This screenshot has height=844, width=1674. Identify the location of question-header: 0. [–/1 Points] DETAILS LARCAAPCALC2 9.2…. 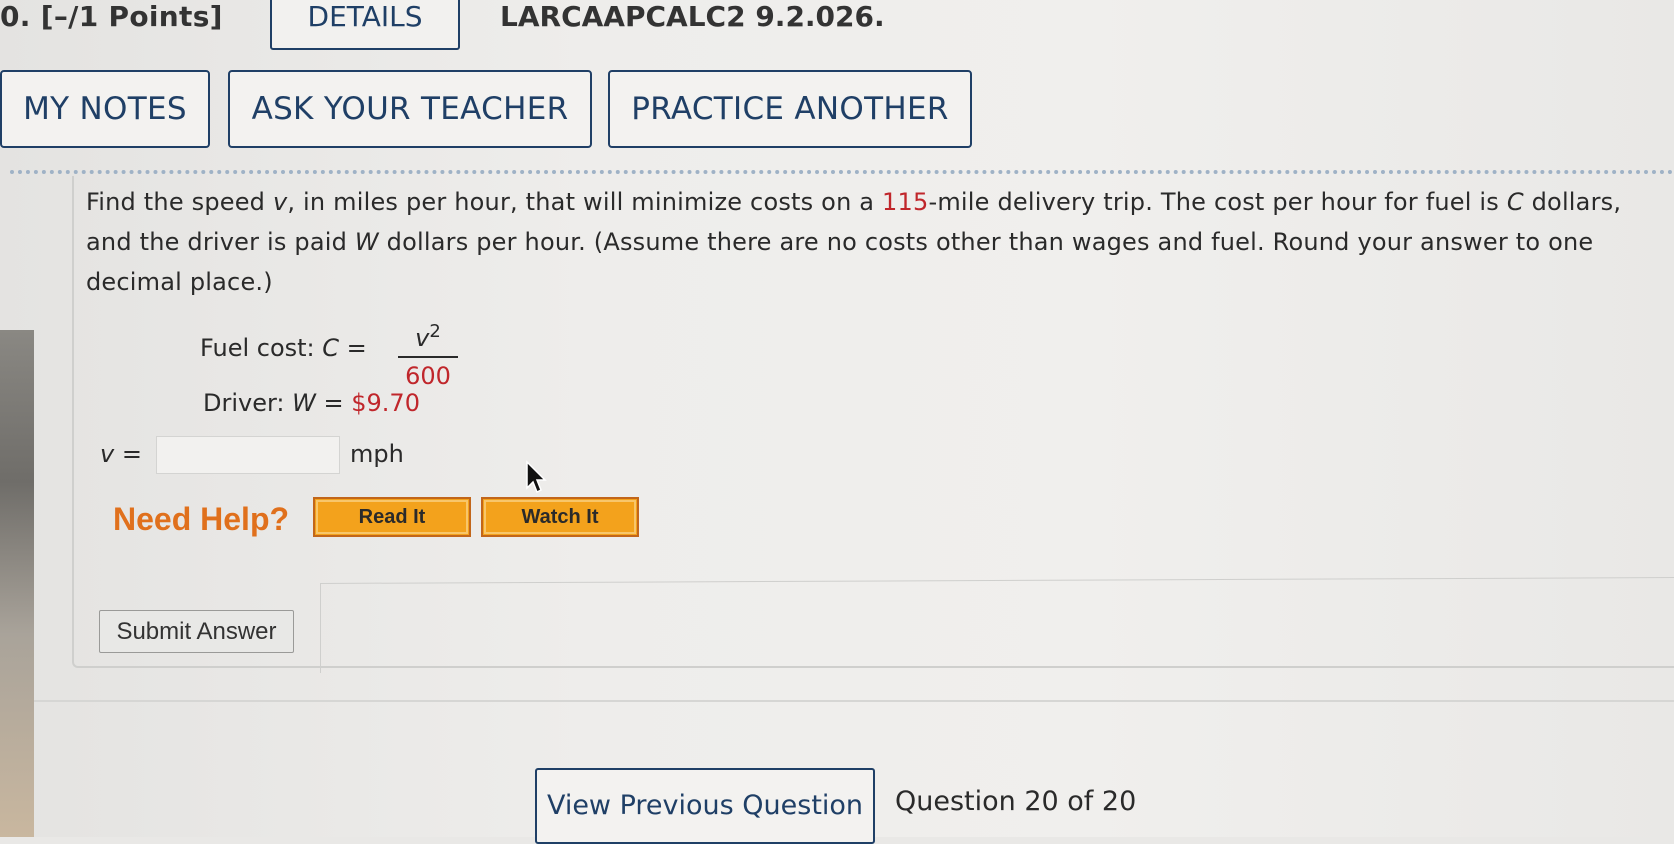
(837, 26).